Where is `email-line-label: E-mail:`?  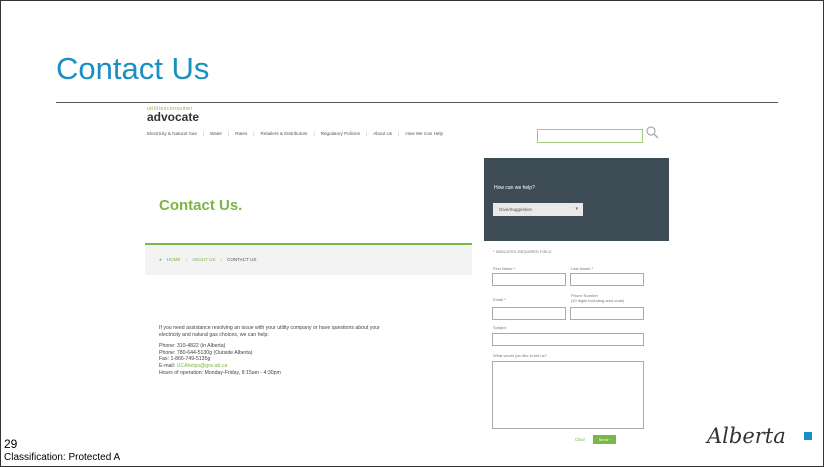
email-line-label: E-mail: is located at coordinates (168, 365).